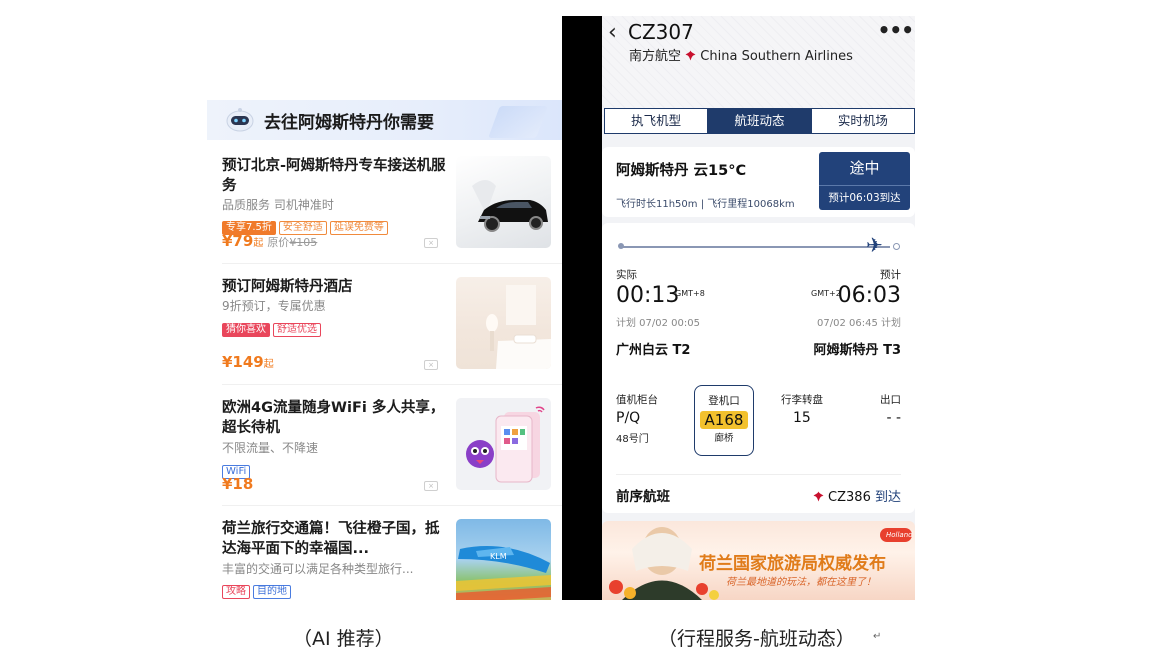 The width and height of the screenshot is (1163, 664). I want to click on plane-icon: ✈, so click(874, 245).